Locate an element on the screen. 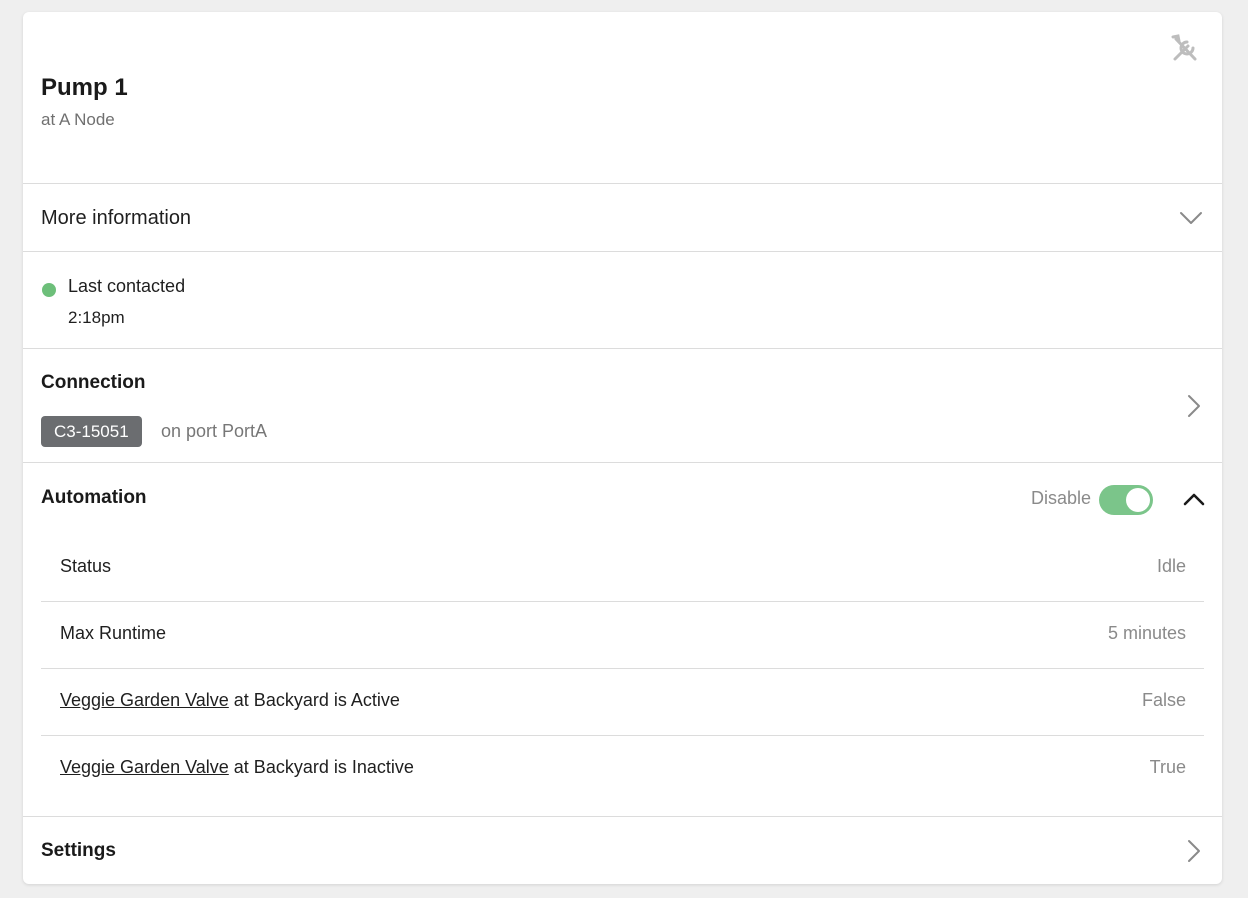 This screenshot has height=898, width=1248. device-subtitle: at A Node is located at coordinates (78, 119).